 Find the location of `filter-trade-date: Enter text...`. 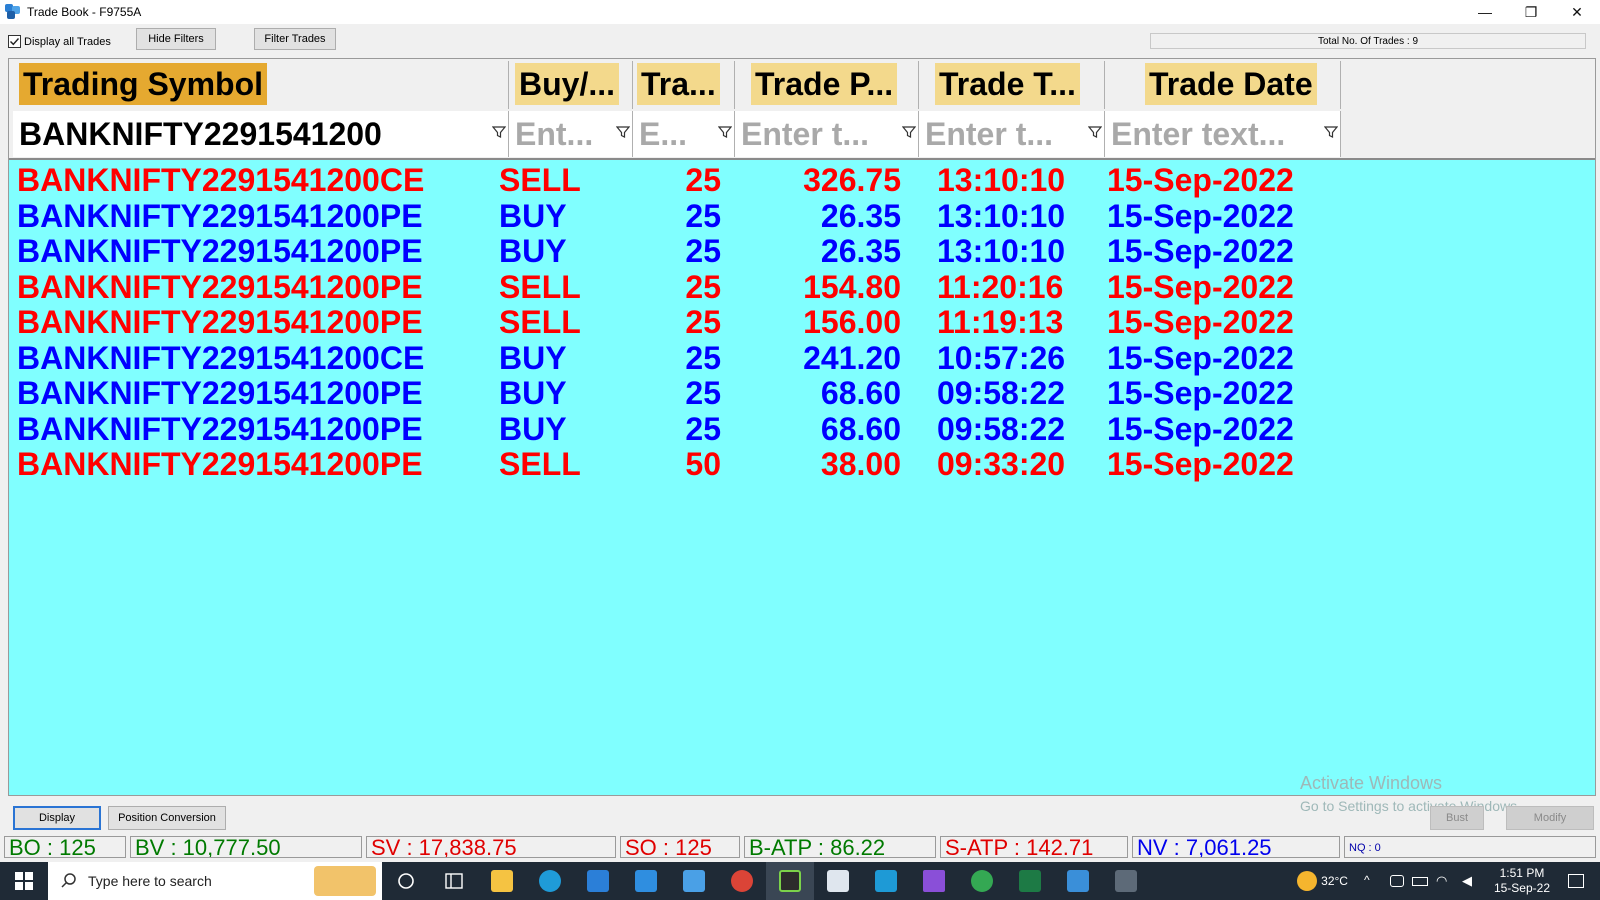

filter-trade-date: Enter text... is located at coordinates (1223, 134).